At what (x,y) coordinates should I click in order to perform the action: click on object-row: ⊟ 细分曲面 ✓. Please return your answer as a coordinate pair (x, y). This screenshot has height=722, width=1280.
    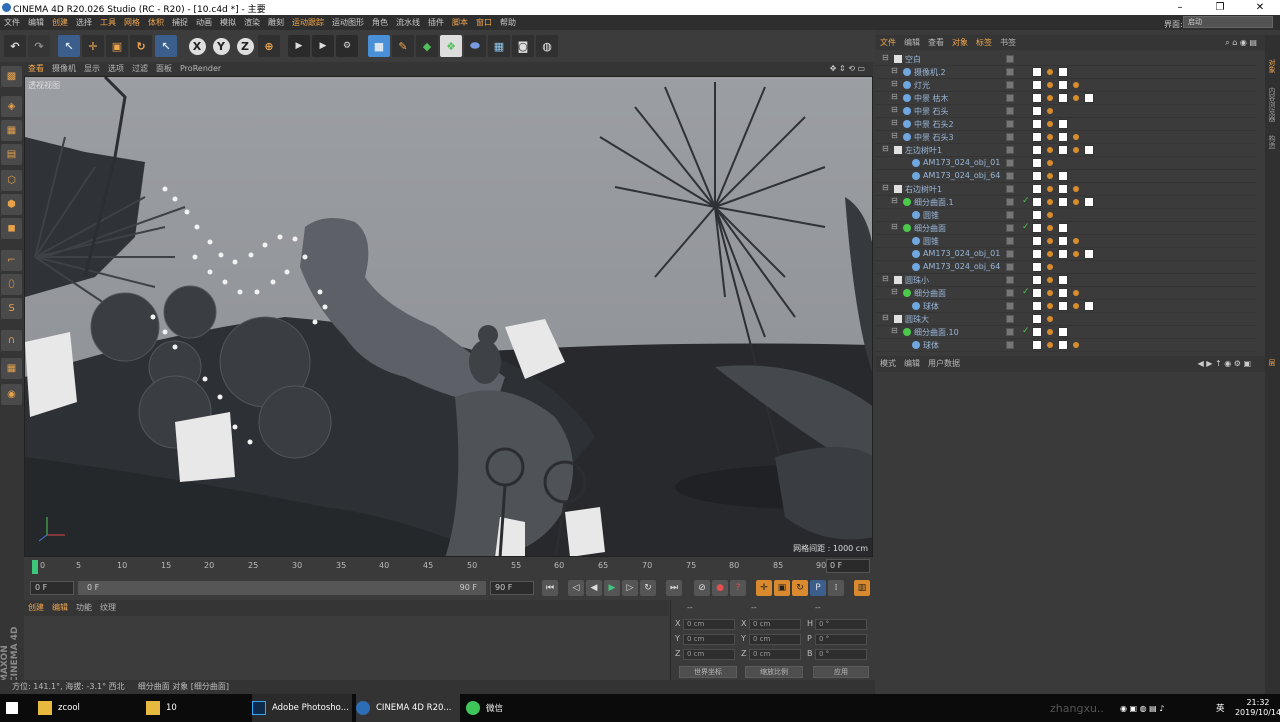
    Looking at the image, I should click on (1066, 228).